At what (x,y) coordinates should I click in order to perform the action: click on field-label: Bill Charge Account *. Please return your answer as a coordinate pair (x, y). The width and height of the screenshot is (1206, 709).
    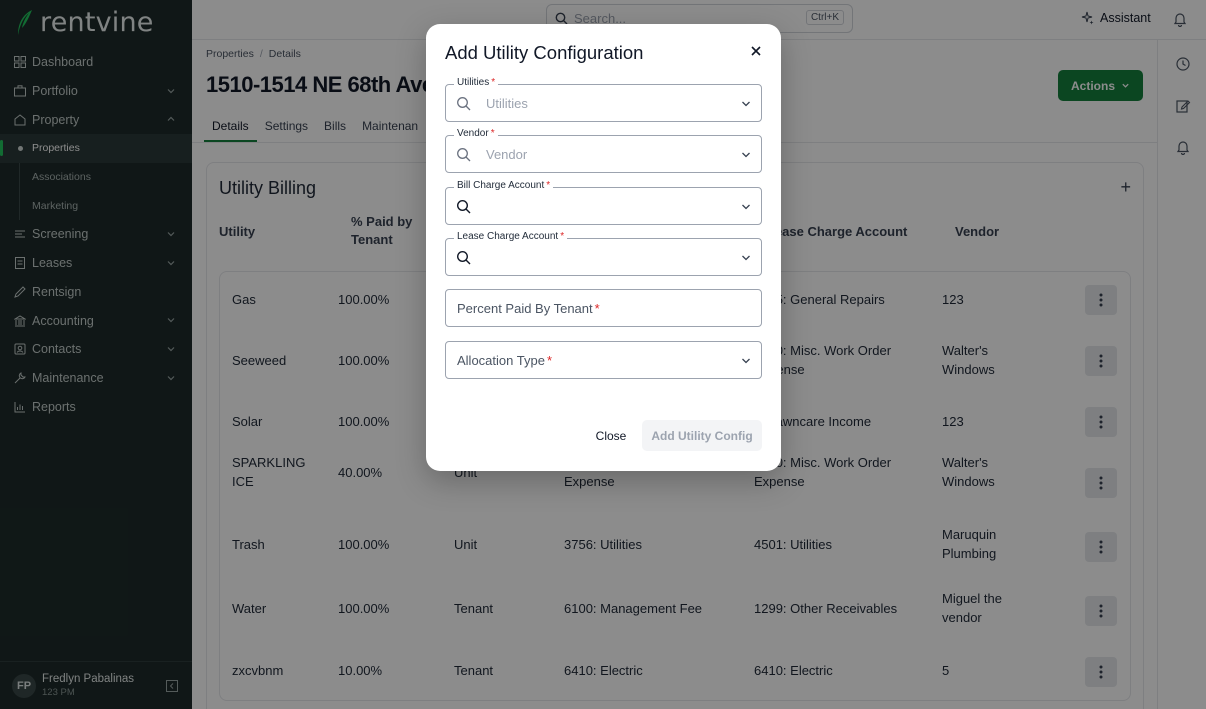
    Looking at the image, I should click on (504, 185).